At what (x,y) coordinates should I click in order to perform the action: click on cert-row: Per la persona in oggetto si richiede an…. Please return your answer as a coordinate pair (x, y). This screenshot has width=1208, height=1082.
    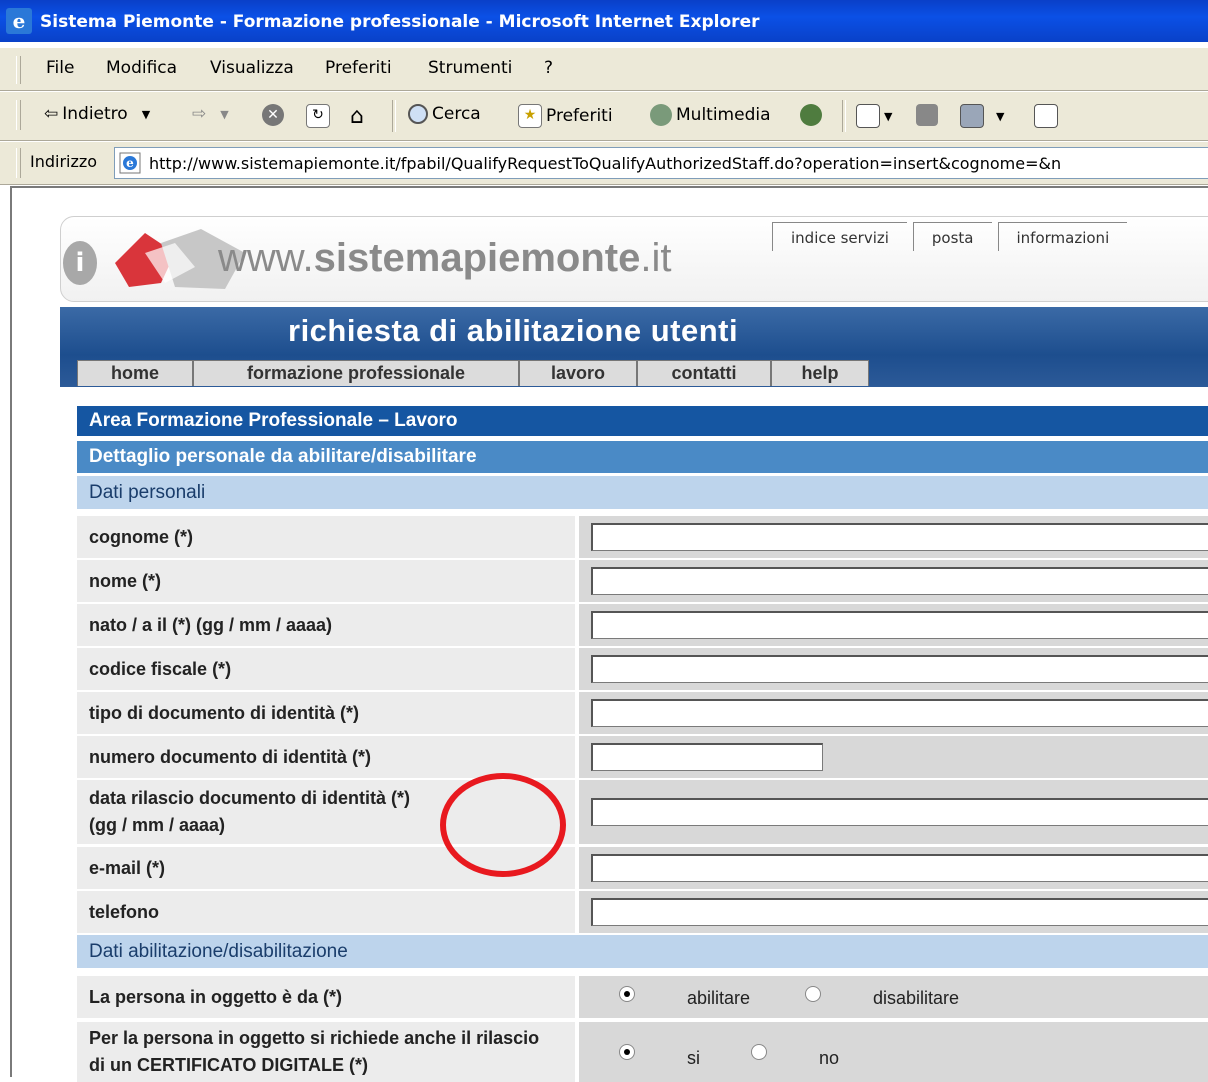
    Looking at the image, I should click on (642, 1052).